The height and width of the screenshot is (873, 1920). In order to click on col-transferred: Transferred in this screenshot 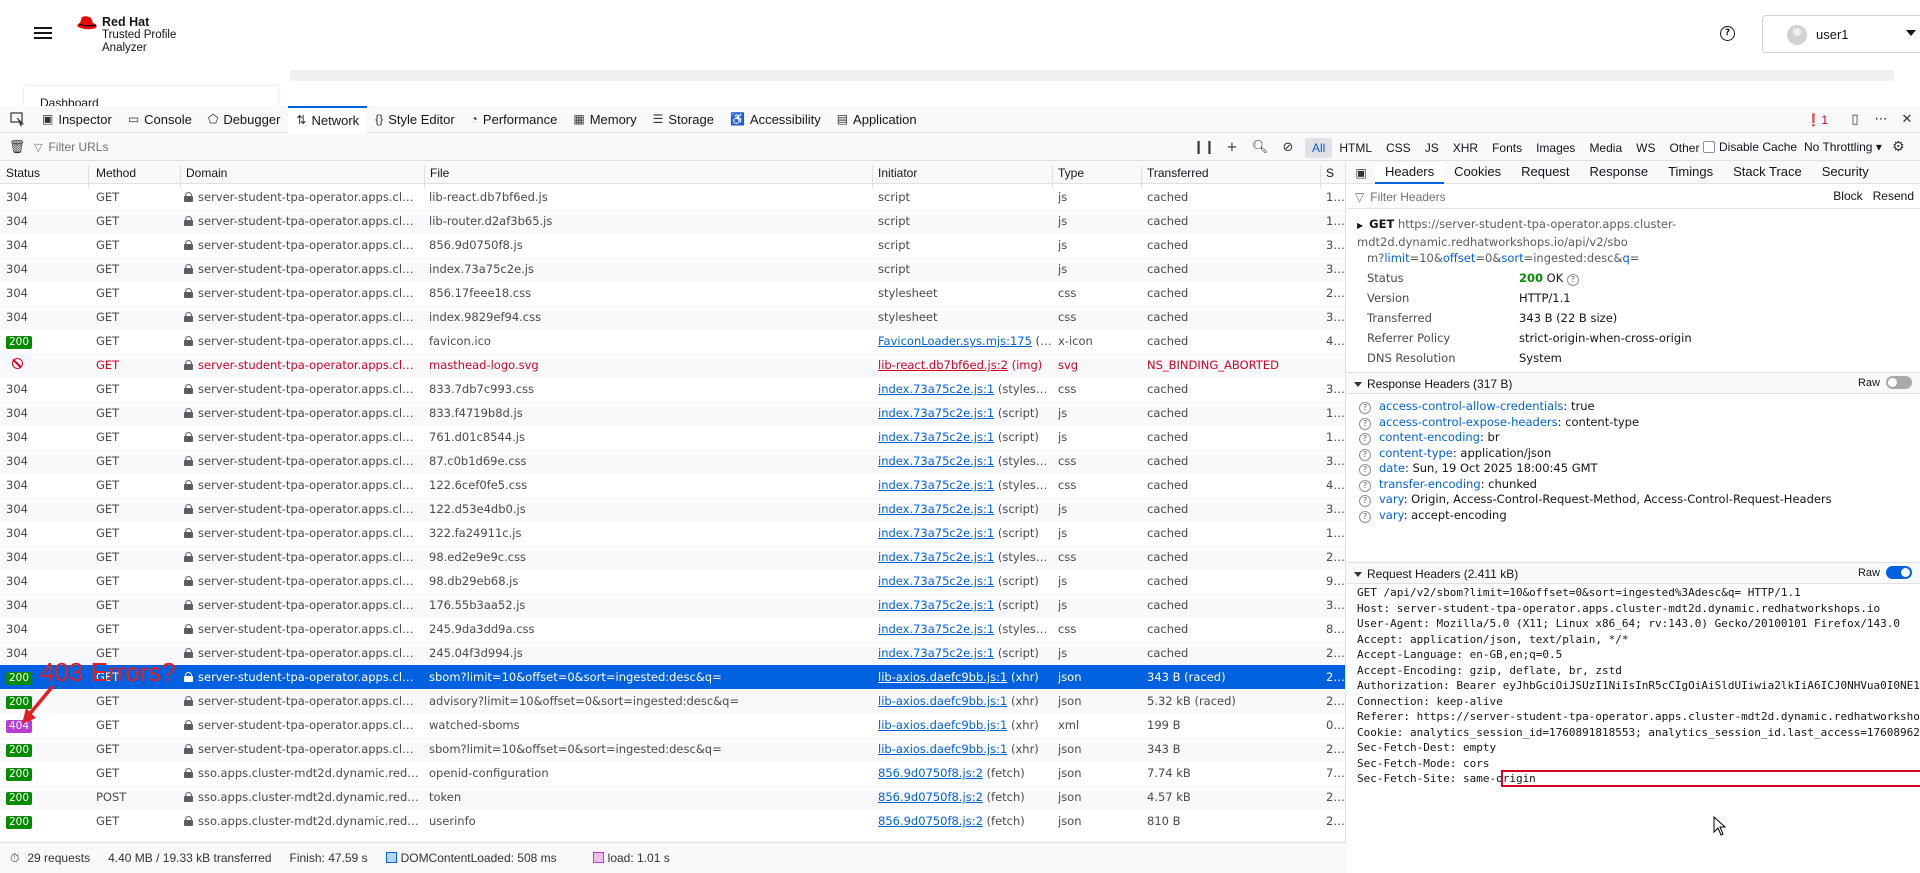, I will do `click(1178, 173)`.